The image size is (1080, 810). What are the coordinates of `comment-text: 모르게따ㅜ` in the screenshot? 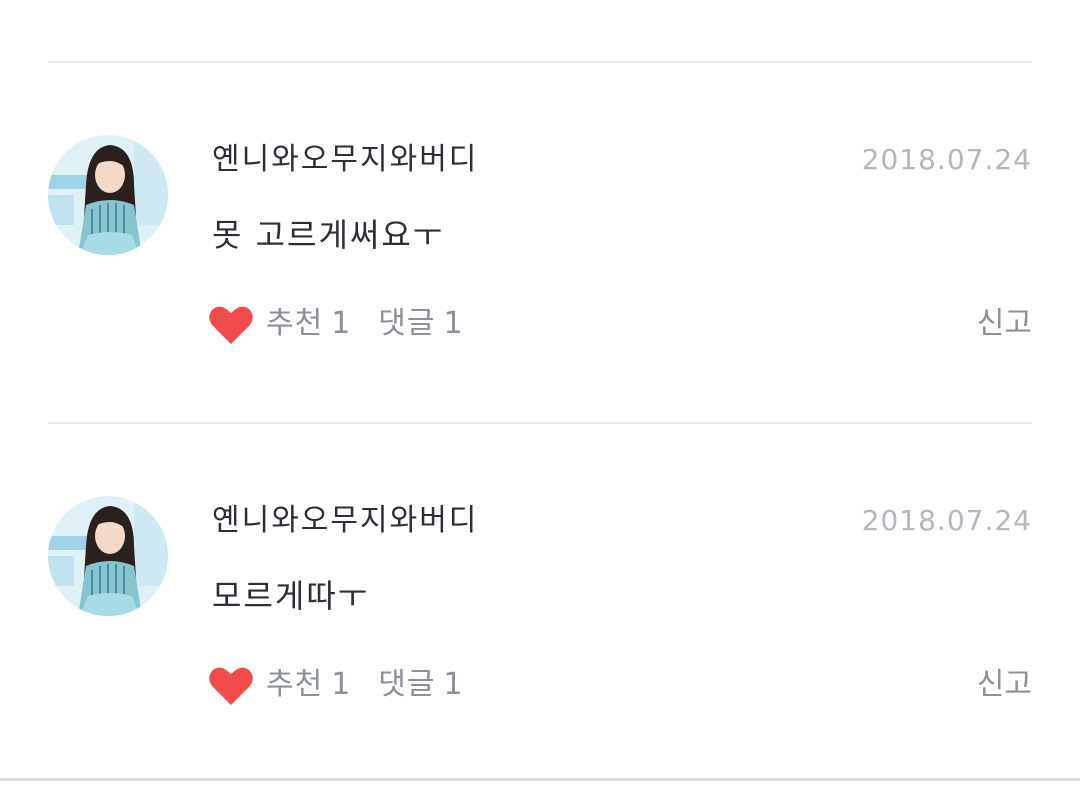 It's located at (291, 596).